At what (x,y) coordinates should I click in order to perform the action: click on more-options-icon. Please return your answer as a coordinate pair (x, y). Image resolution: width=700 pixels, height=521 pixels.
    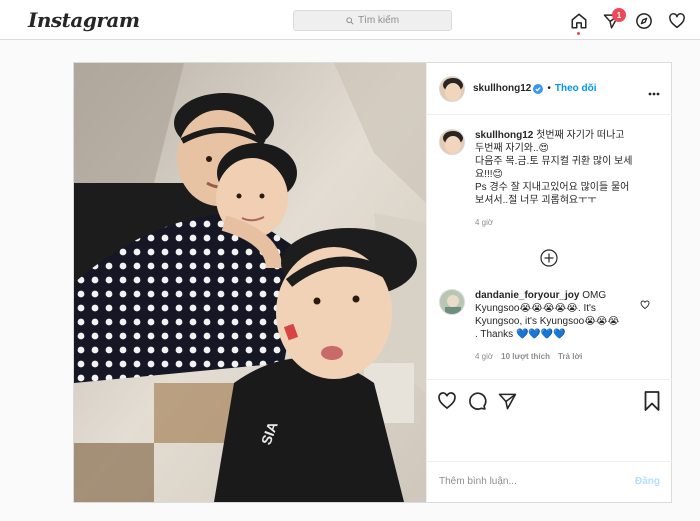
    Looking at the image, I should click on (654, 92).